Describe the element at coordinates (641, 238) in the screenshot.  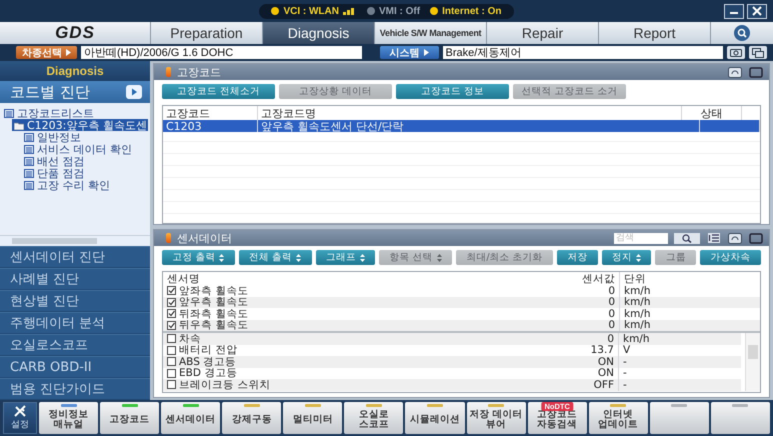
I see `search-field: 검색` at that location.